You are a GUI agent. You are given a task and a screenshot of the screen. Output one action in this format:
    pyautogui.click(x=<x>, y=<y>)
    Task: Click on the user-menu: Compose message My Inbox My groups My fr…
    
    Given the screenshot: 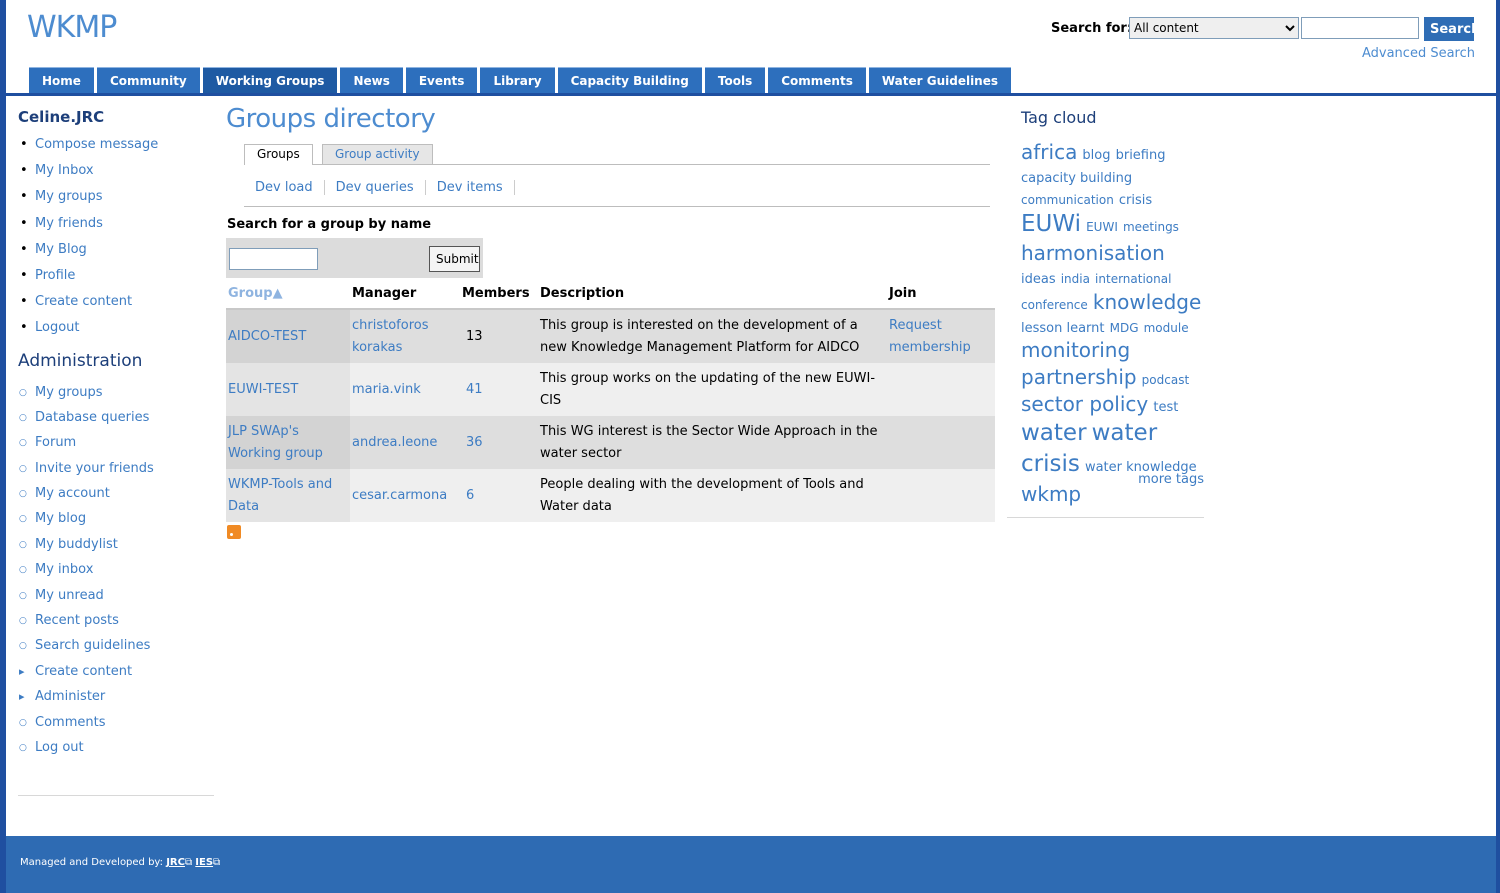 What is the action you would take?
    pyautogui.click(x=117, y=242)
    